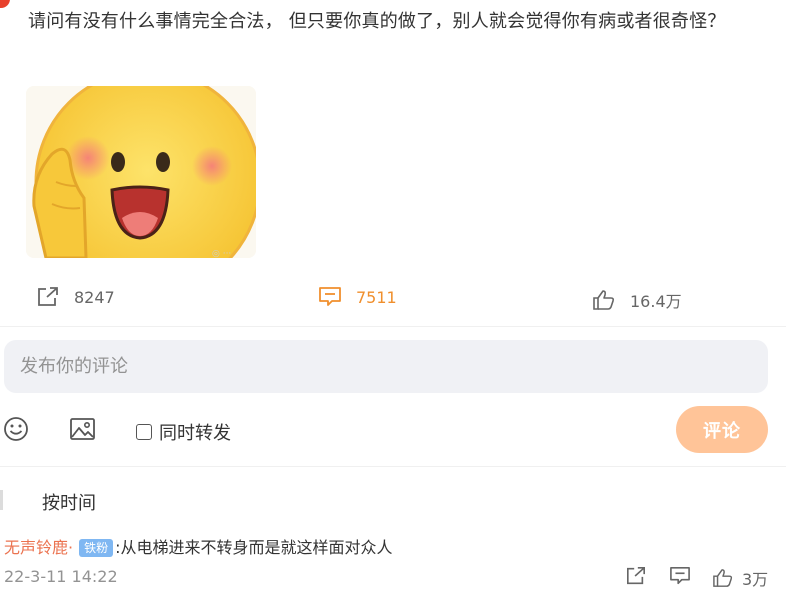  Describe the element at coordinates (755, 579) in the screenshot. I see `comment-like-count: 3万` at that location.